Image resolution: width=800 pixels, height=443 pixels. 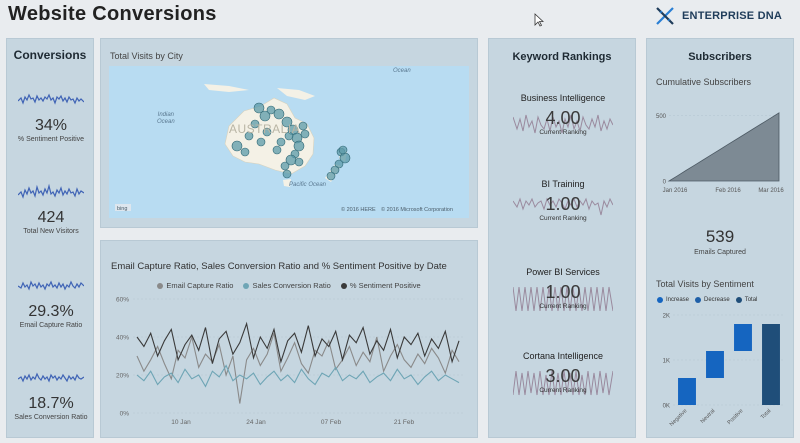 What do you see at coordinates (746, 300) in the screenshot?
I see `legend-item: Total` at bounding box center [746, 300].